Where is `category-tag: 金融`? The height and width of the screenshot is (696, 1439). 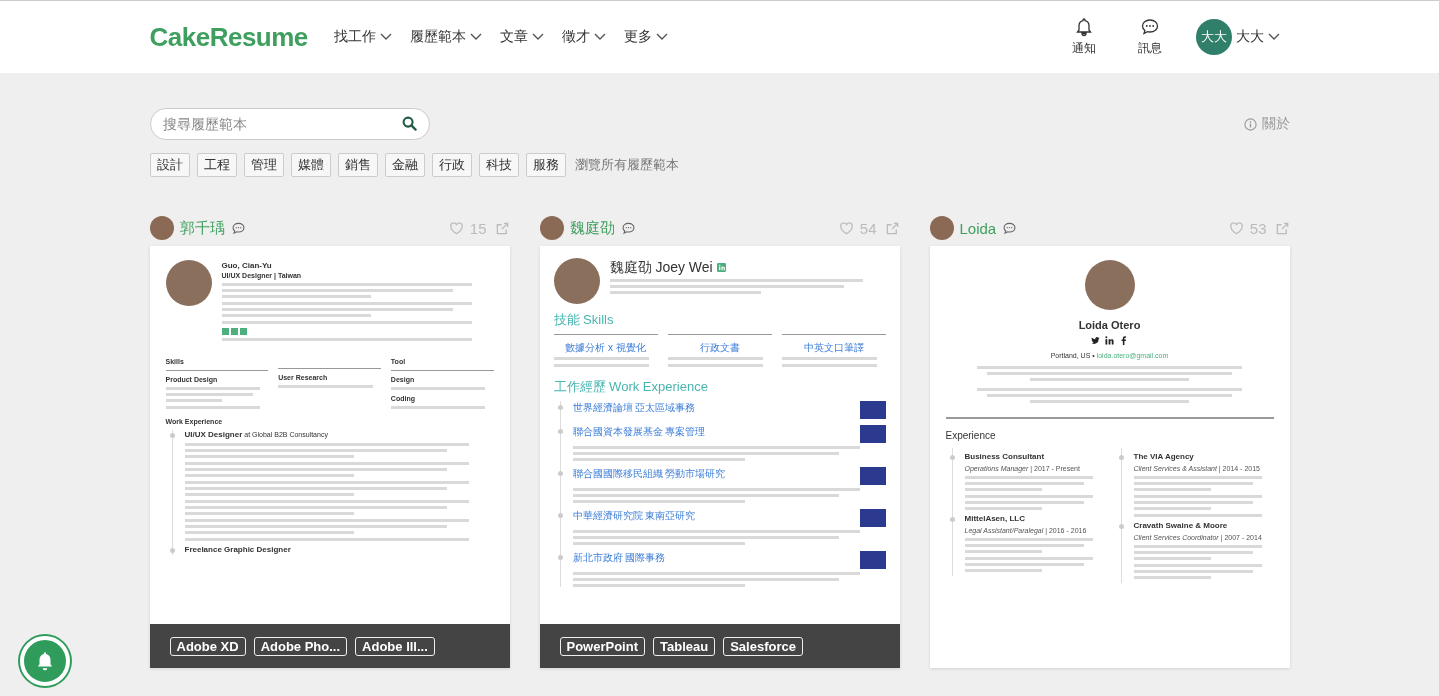 category-tag: 金融 is located at coordinates (404, 165).